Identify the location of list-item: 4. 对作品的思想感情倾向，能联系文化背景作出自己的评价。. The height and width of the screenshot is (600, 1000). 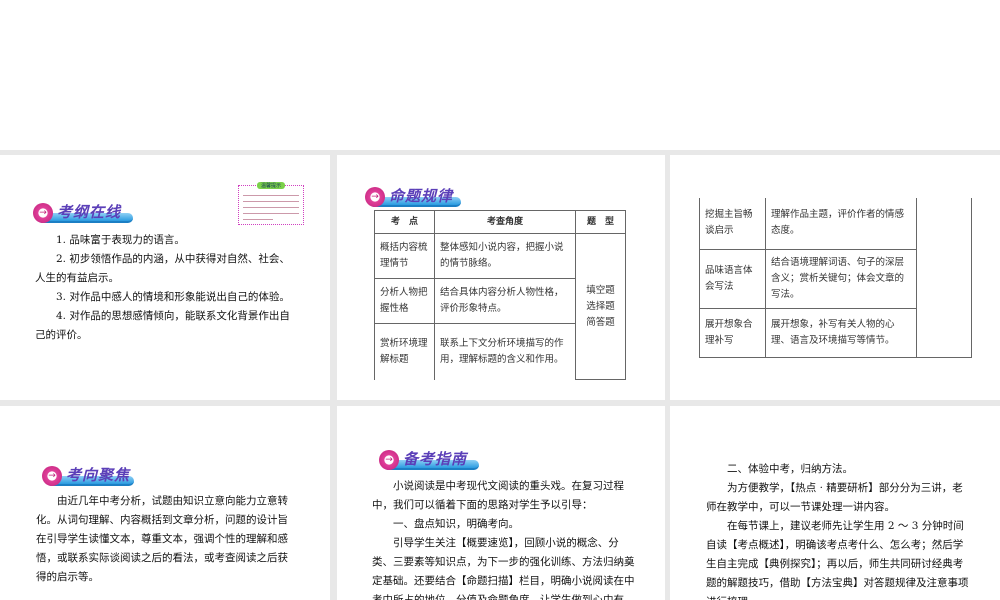
(162, 325).